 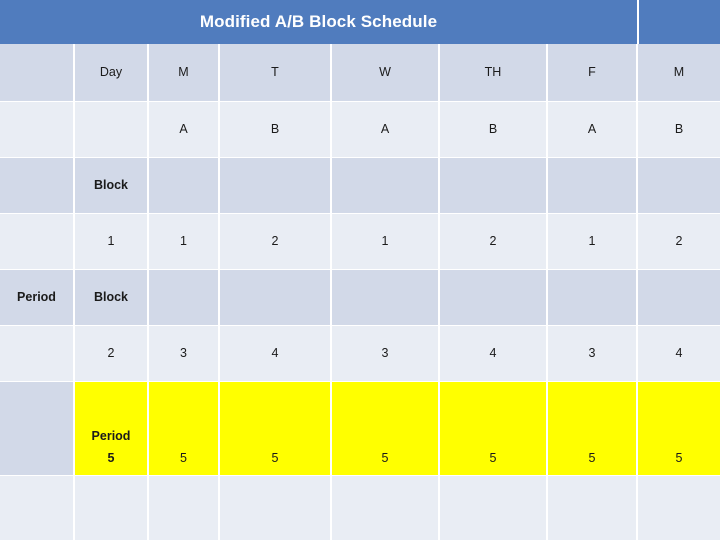 I want to click on col-header-fri: F, so click(x=592, y=72).